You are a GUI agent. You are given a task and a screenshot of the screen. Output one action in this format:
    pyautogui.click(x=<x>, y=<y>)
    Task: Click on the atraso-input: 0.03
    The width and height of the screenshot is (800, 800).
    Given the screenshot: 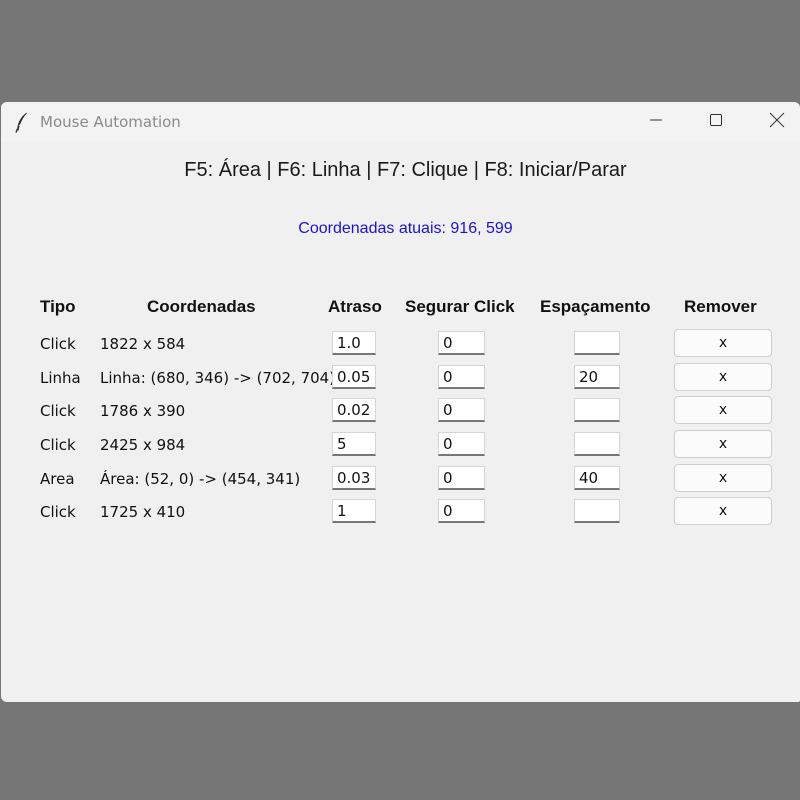 What is the action you would take?
    pyautogui.click(x=354, y=478)
    